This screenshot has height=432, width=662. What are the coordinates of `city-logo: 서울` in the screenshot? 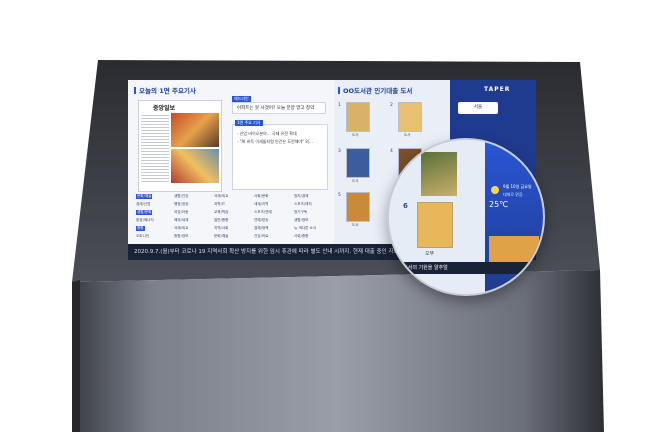 It's located at (478, 108).